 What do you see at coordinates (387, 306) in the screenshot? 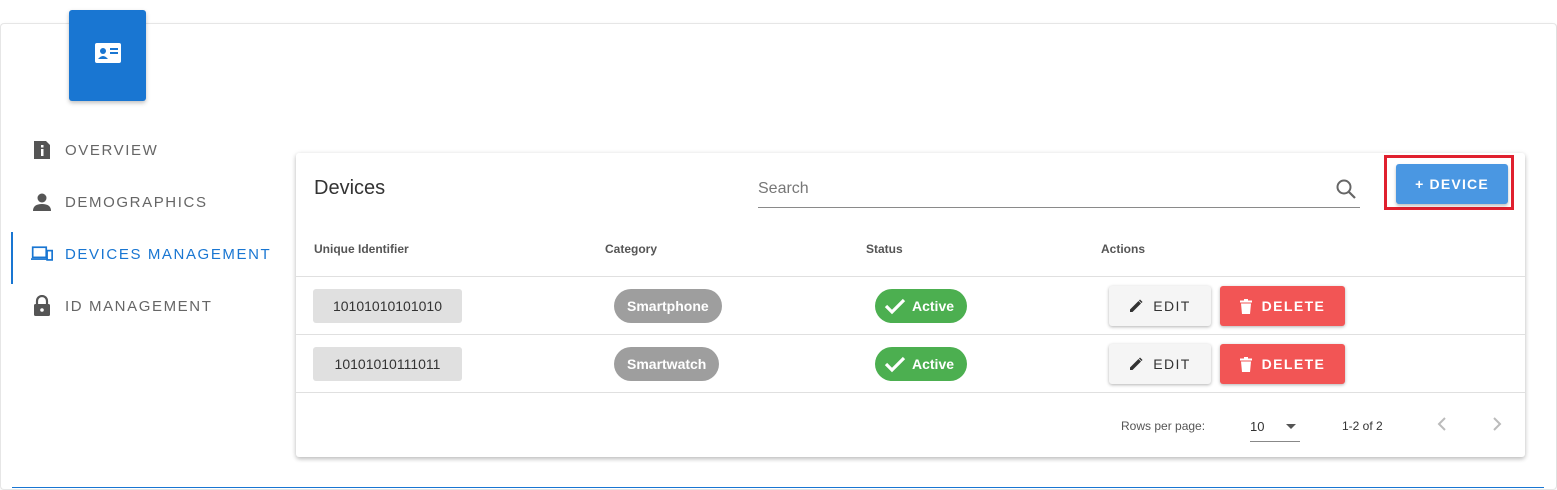
I see `device-id-chip: 10101010101010` at bounding box center [387, 306].